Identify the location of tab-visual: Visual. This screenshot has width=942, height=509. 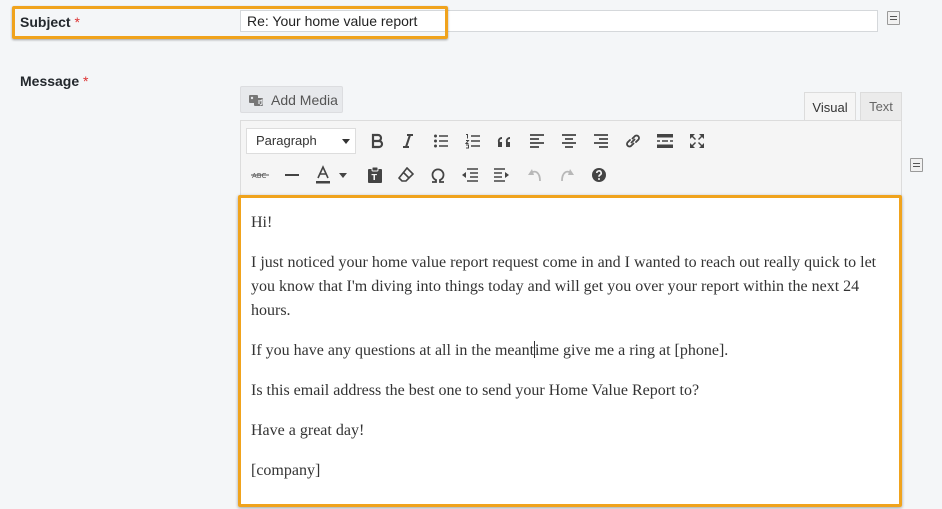
(830, 106).